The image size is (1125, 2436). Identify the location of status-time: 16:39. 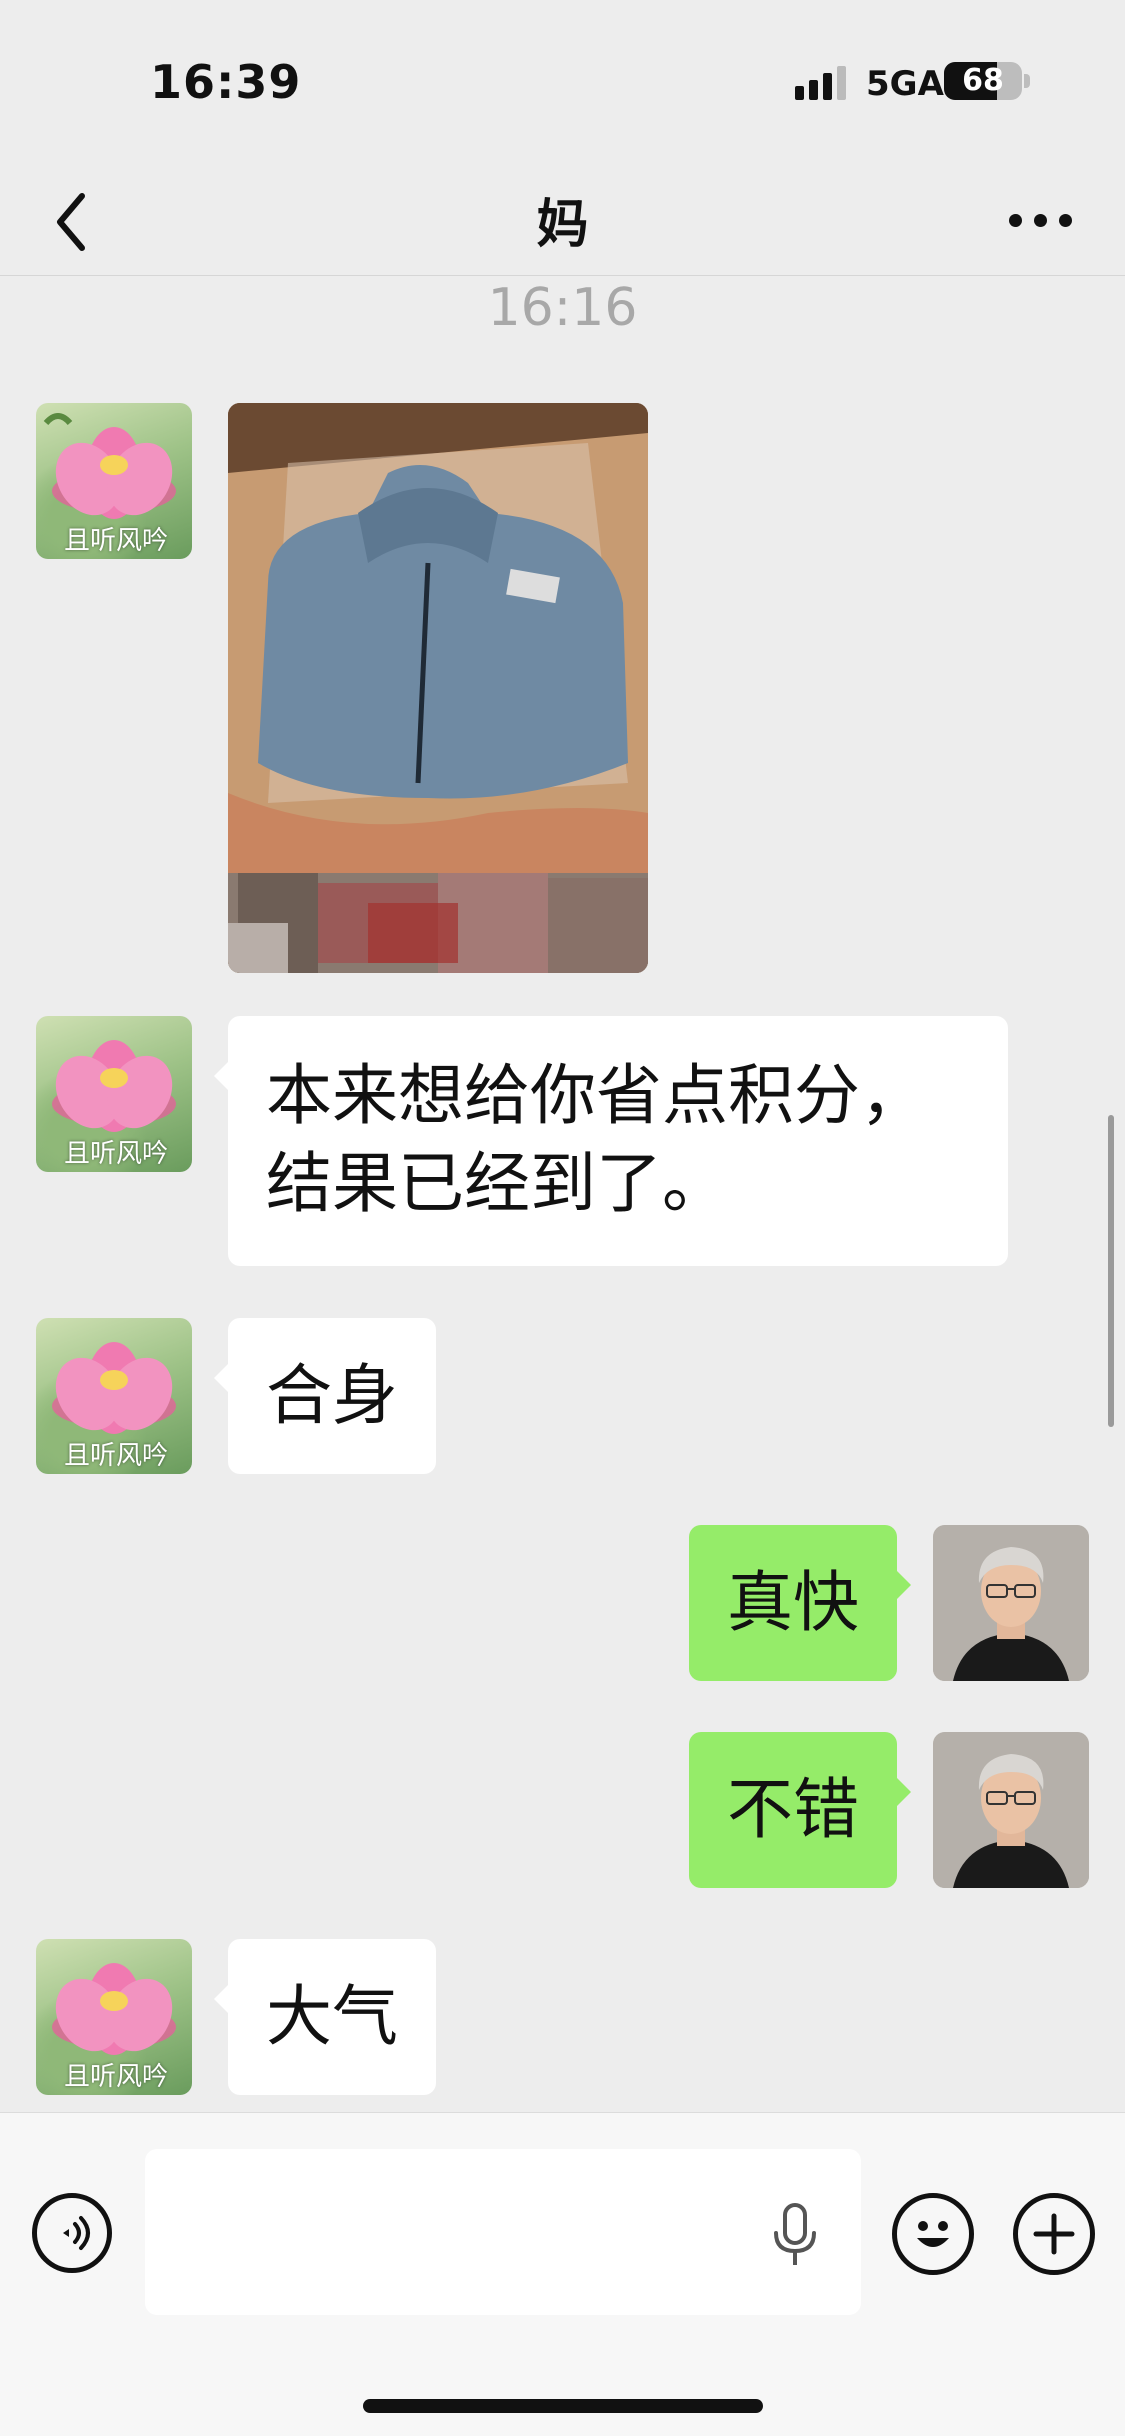
(226, 82).